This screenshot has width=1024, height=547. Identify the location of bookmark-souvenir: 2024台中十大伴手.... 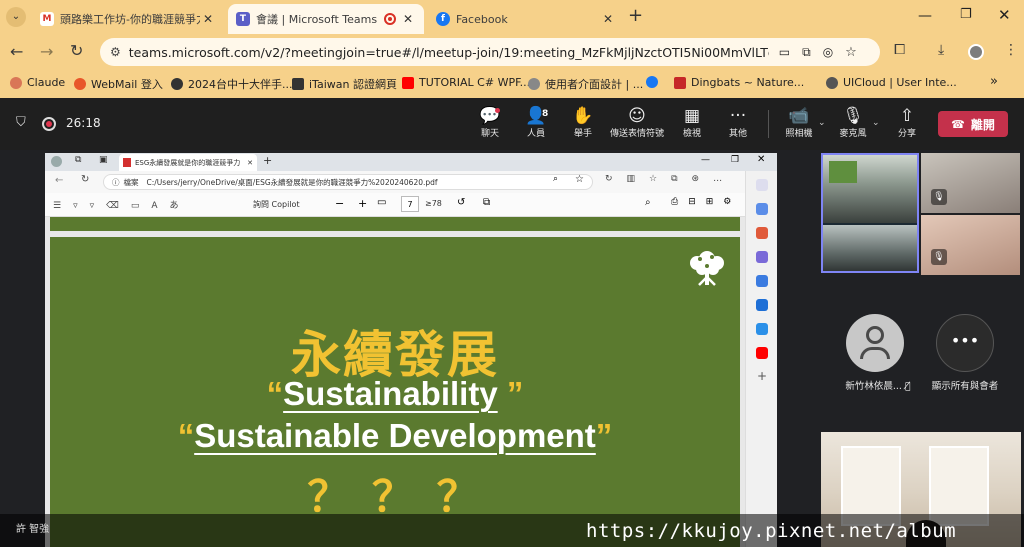
(231, 84).